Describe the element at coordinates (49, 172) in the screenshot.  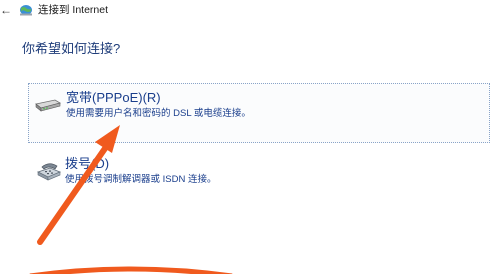
I see `dialup-phone-icon` at that location.